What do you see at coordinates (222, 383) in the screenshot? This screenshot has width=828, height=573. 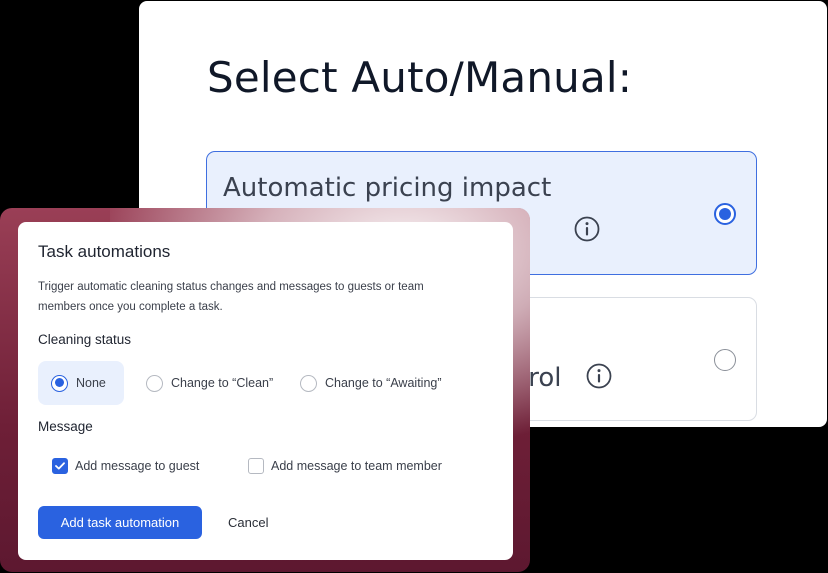 I see `radio-label: Change to “Clean”` at bounding box center [222, 383].